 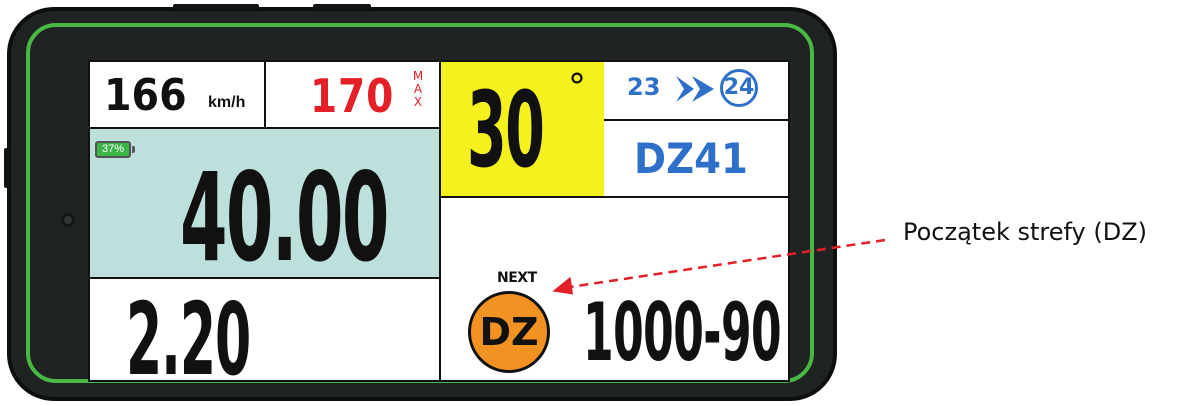 I want to click on annotation-label: Początek strefy (DZ), so click(x=1025, y=232).